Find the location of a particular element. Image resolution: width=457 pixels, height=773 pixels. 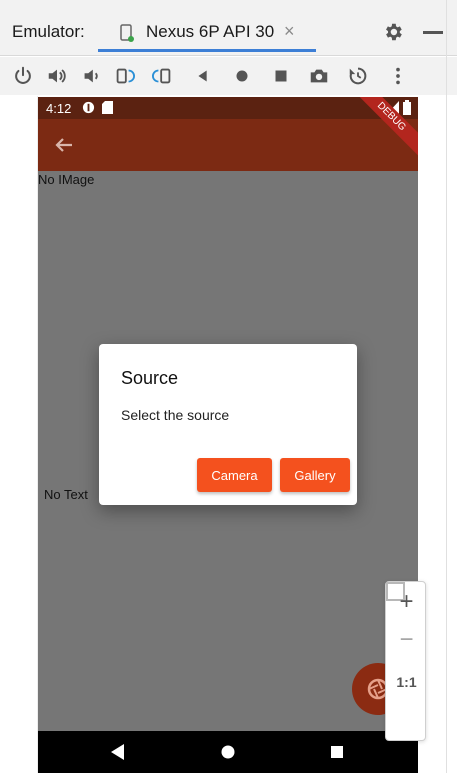

source-dialog: Source Select the source Camera Gallery is located at coordinates (228, 424).